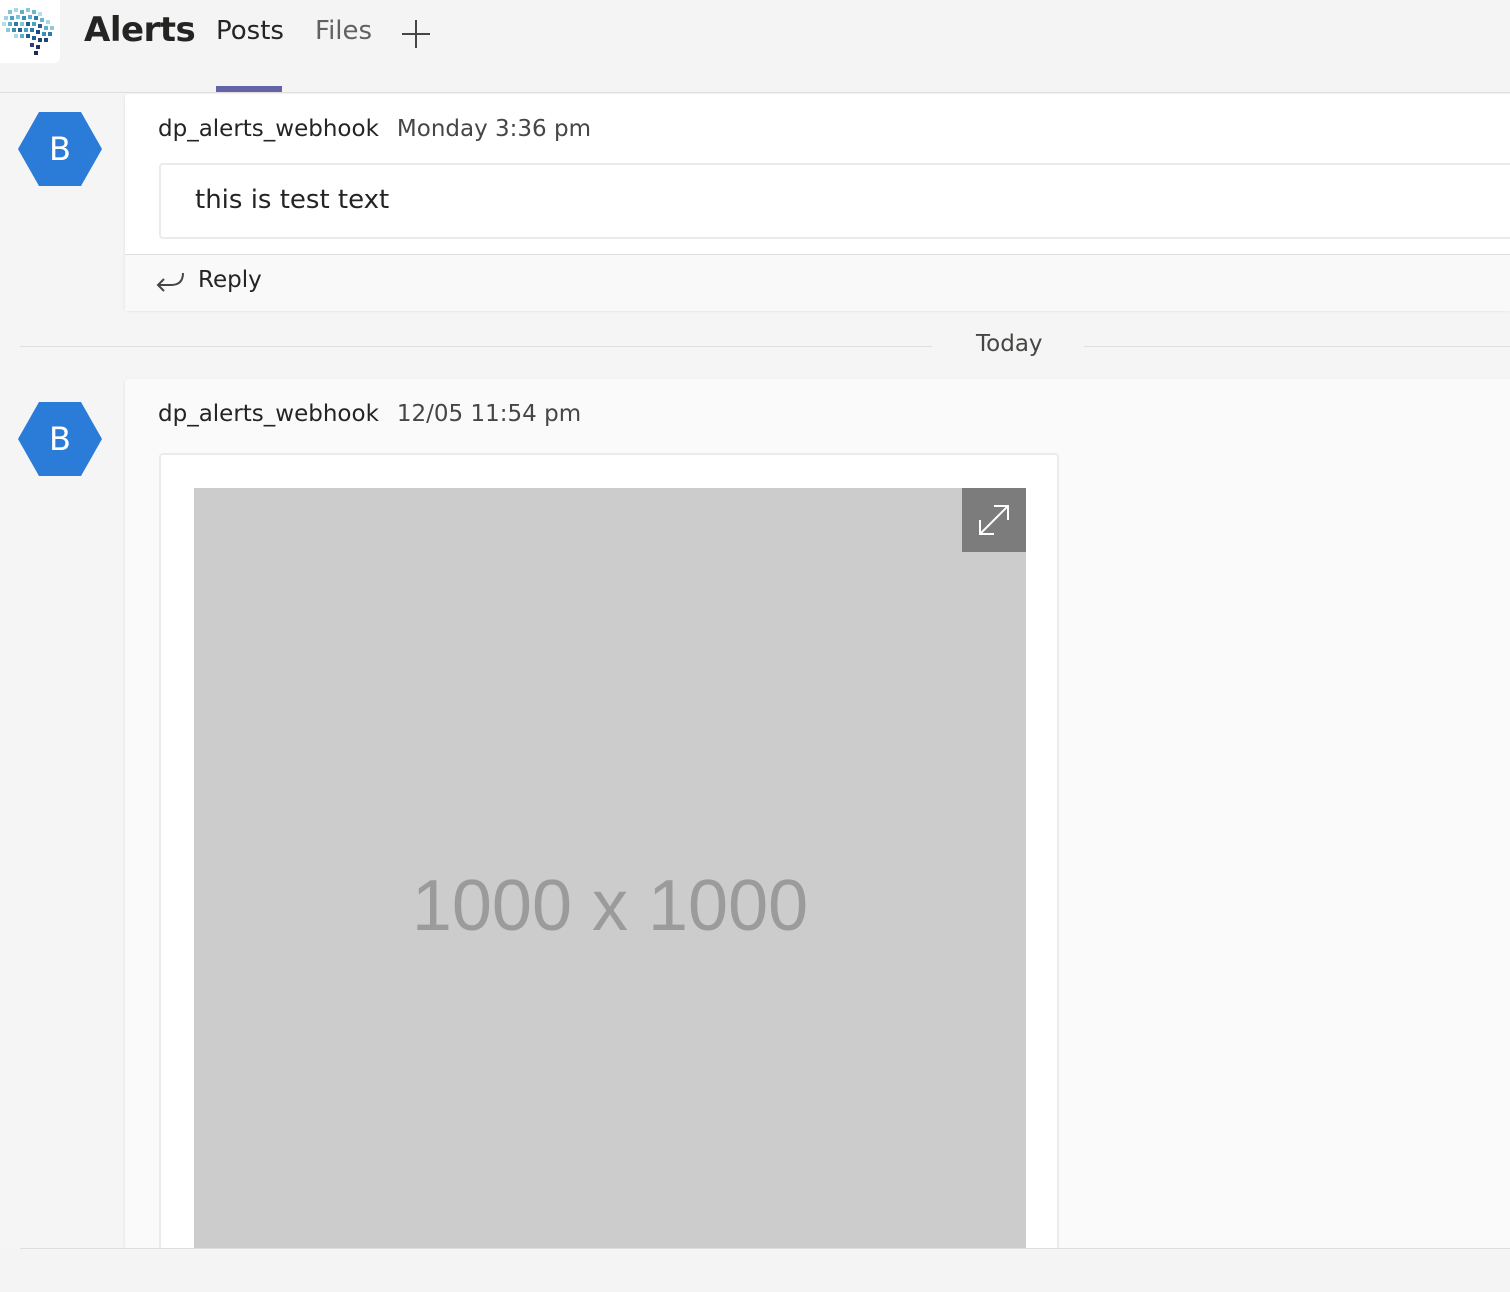  What do you see at coordinates (170, 282) in the screenshot?
I see `reply-arrow-icon` at bounding box center [170, 282].